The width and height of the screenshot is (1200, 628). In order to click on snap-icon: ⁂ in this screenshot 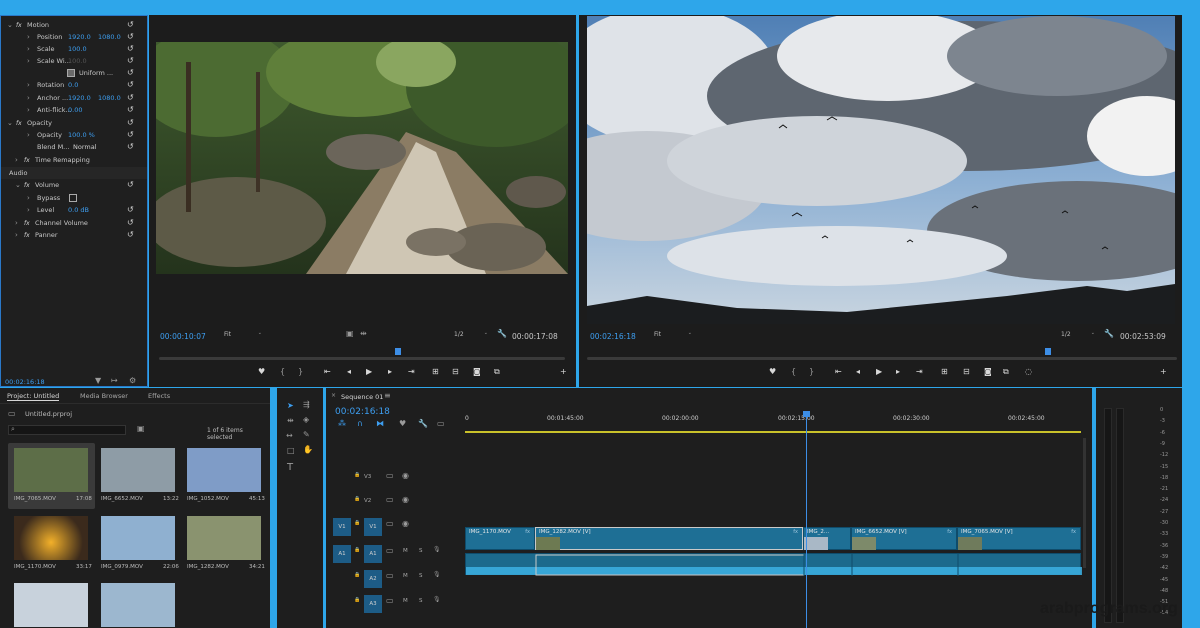, I will do `click(342, 424)`.